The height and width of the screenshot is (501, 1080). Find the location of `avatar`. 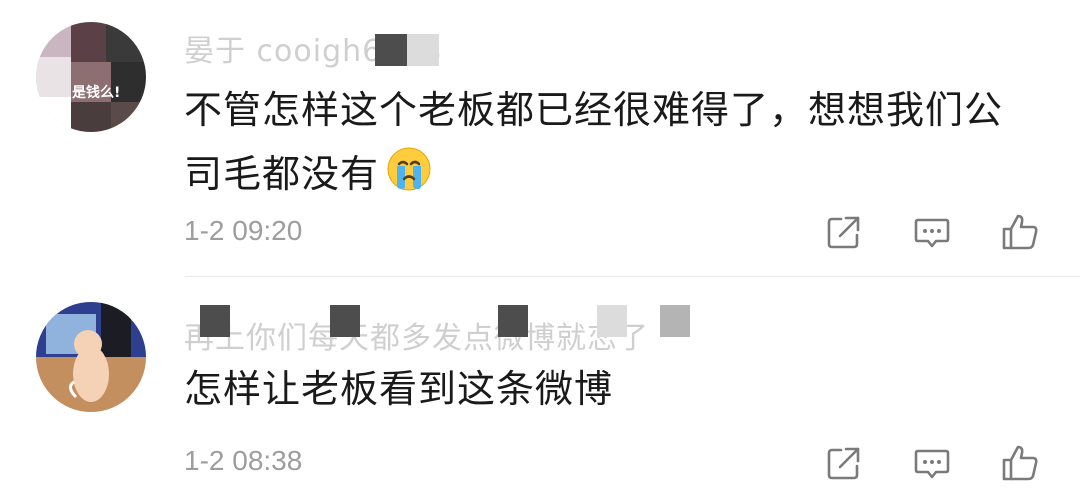

avatar is located at coordinates (91, 357).